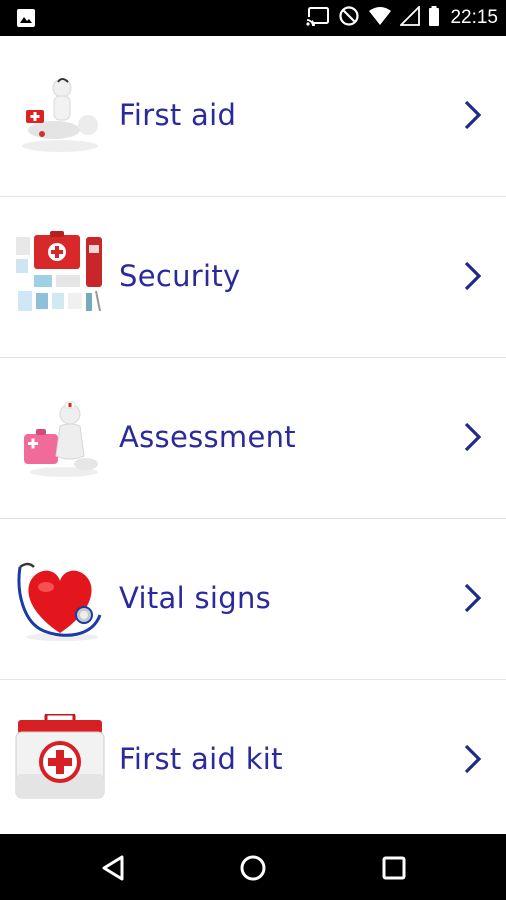 The height and width of the screenshot is (900, 506). What do you see at coordinates (410, 17) in the screenshot?
I see `cell-signal-icon` at bounding box center [410, 17].